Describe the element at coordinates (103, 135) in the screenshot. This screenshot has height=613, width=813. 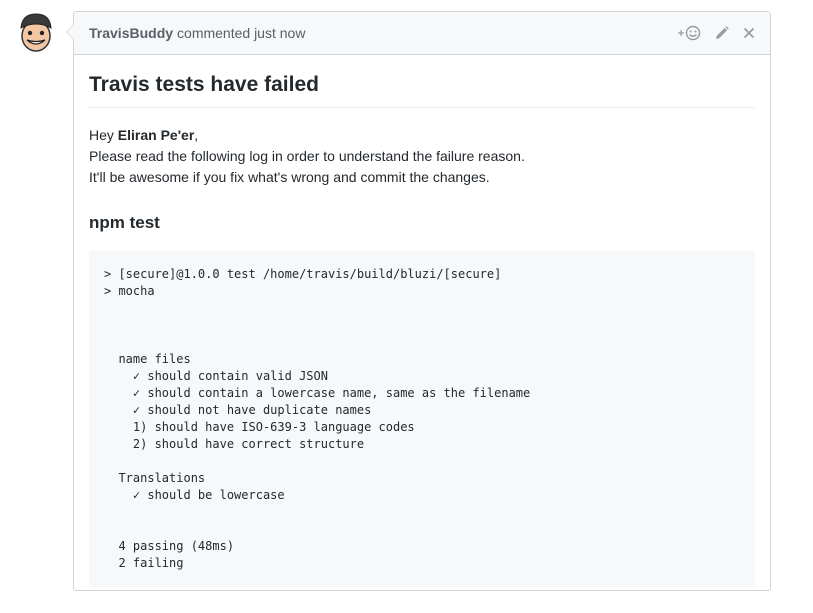
I see `greeting-prefix: Hey` at that location.